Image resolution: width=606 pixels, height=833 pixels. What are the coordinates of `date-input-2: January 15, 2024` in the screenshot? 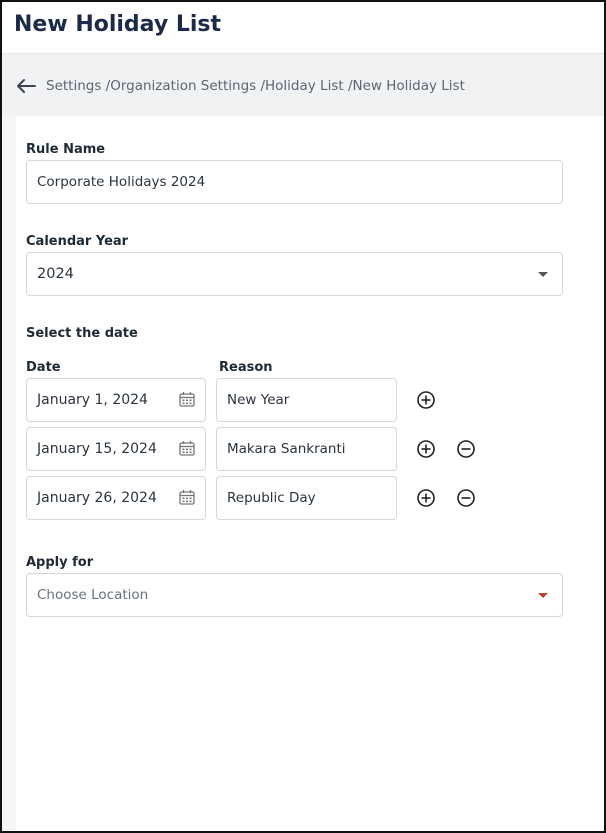 It's located at (116, 449).